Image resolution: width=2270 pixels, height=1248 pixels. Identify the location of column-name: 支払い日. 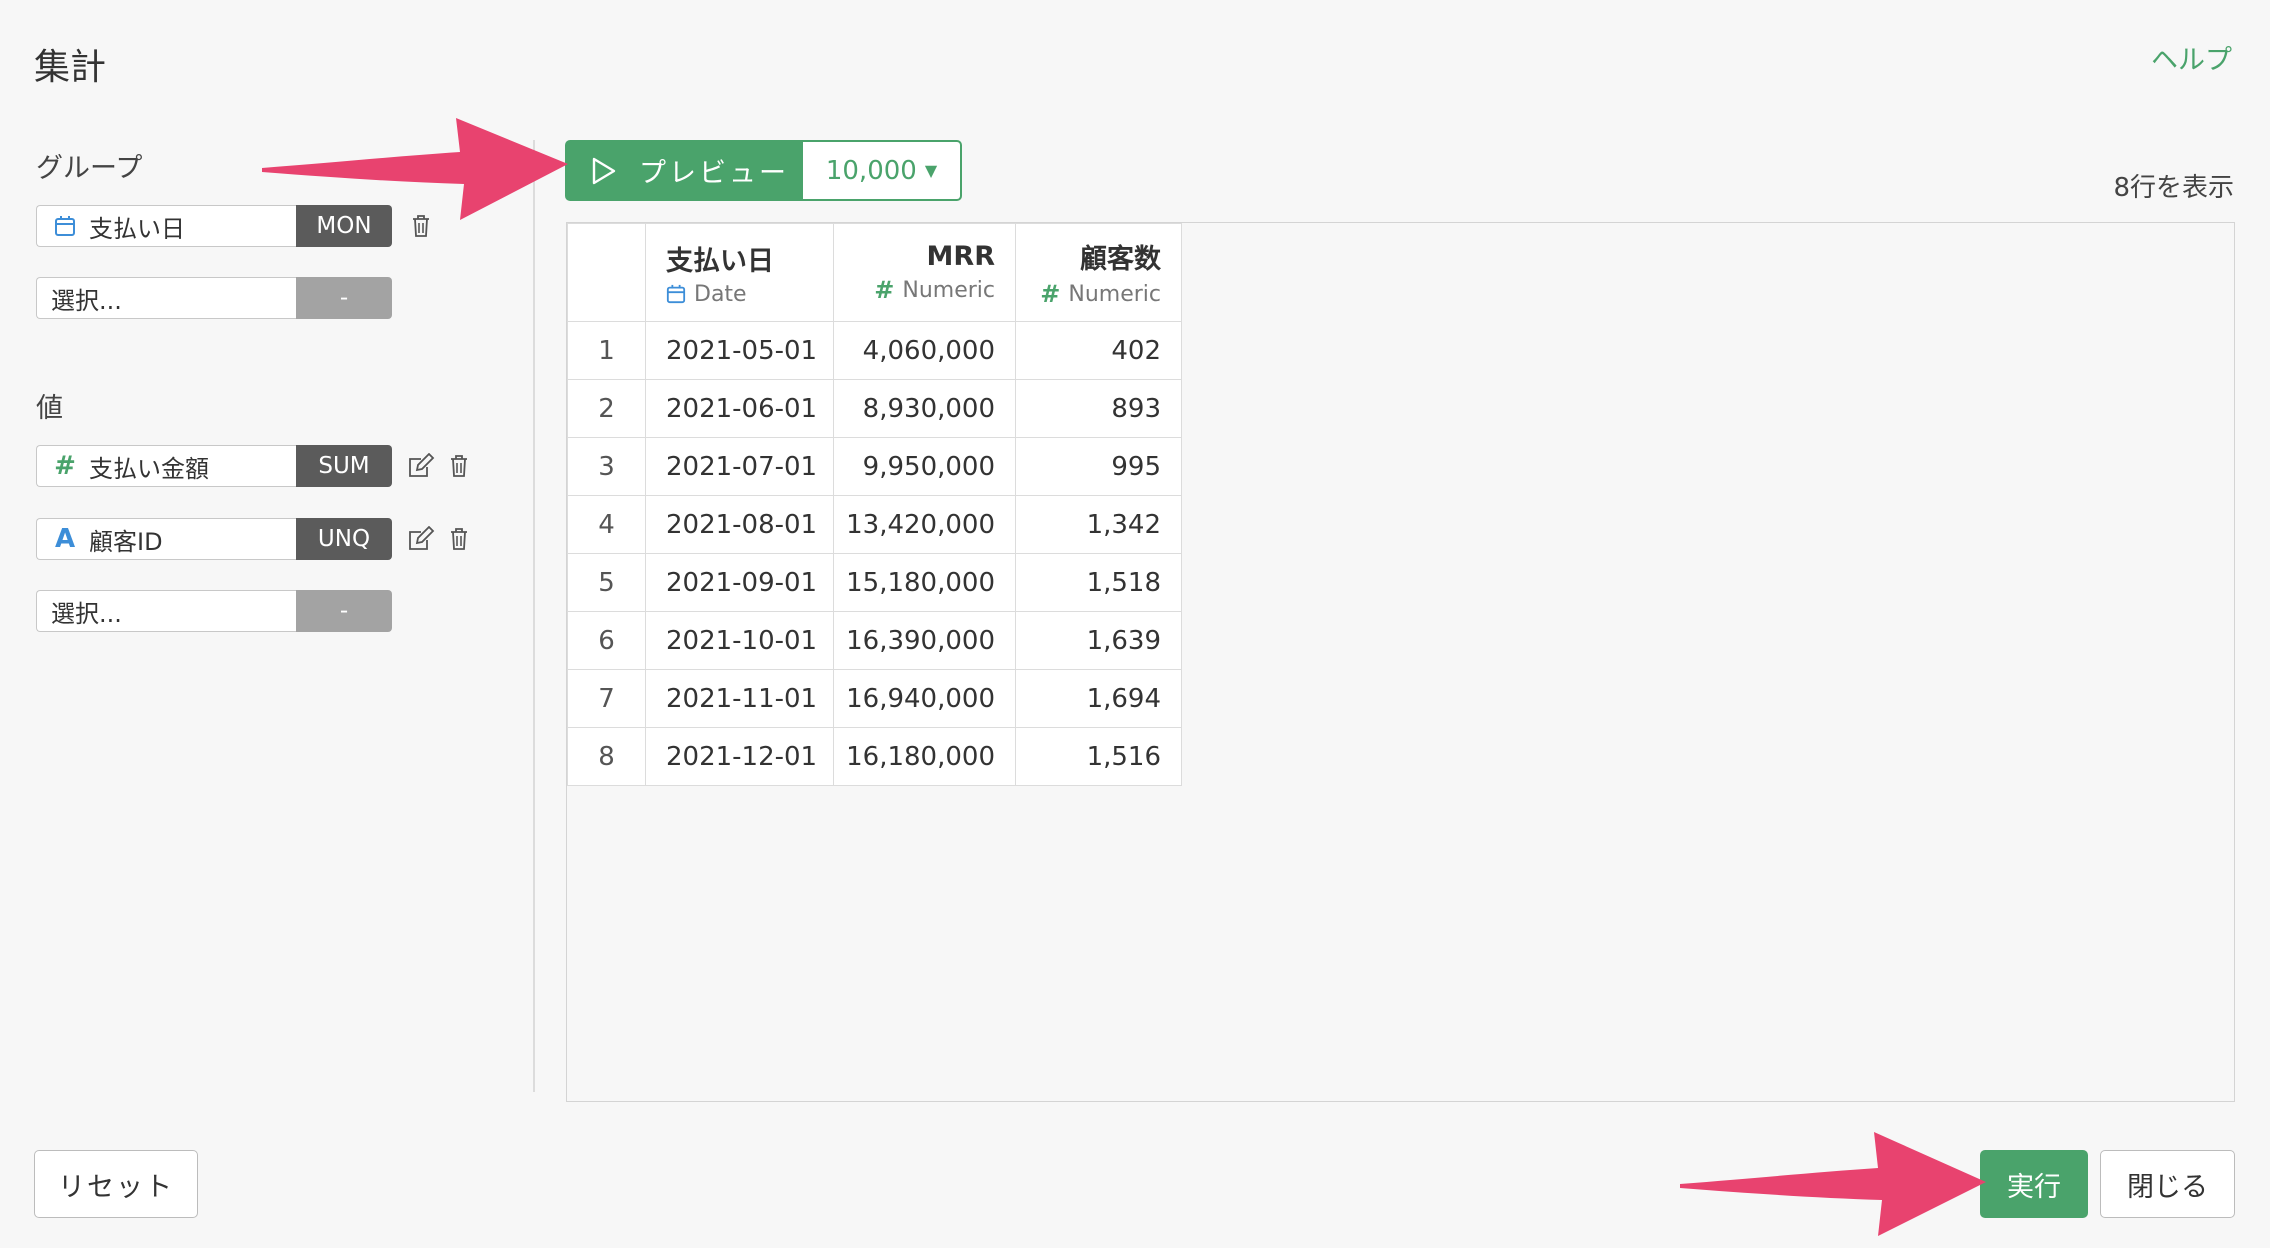
(720, 261).